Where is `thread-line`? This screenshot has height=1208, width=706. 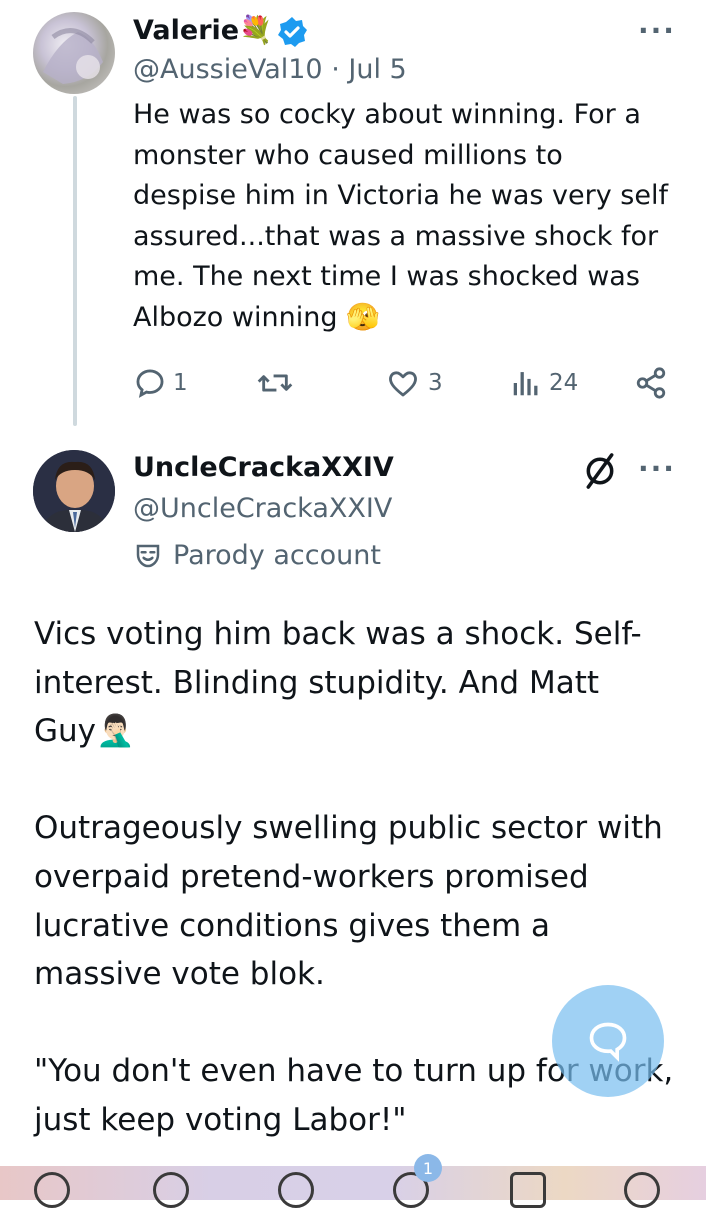 thread-line is located at coordinates (75, 261).